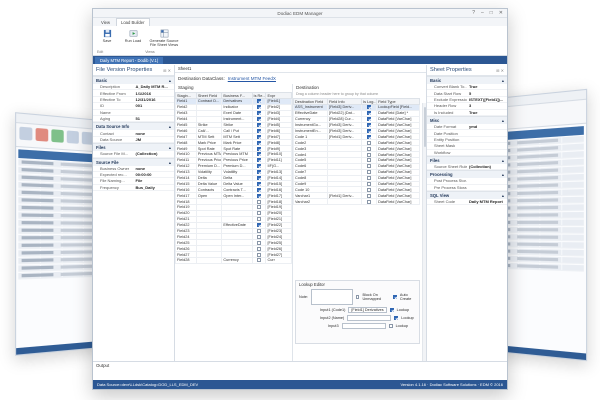 This screenshot has width=600, height=400. Describe the element at coordinates (129, 60) in the screenshot. I see `document-tab: Daily MTM Report - Dodib (V.1)` at that location.